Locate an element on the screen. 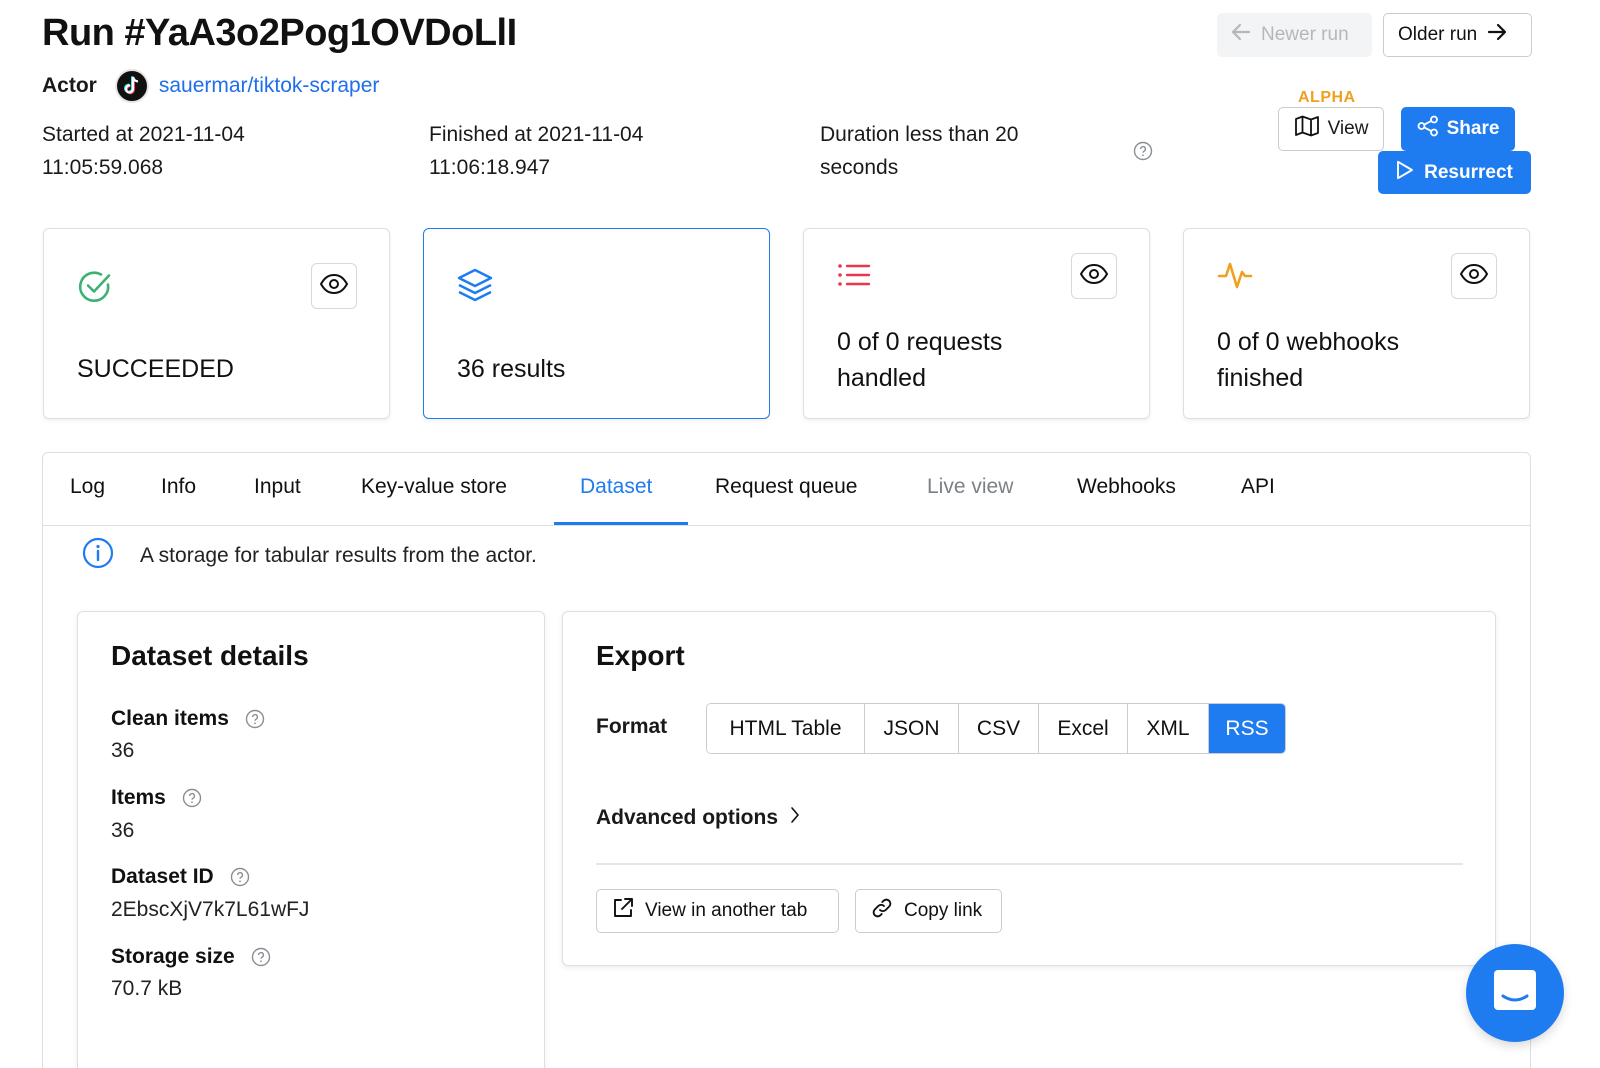 Image resolution: width=1600 pixels, height=1068 pixels. tab-live-view: Live view is located at coordinates (970, 487).